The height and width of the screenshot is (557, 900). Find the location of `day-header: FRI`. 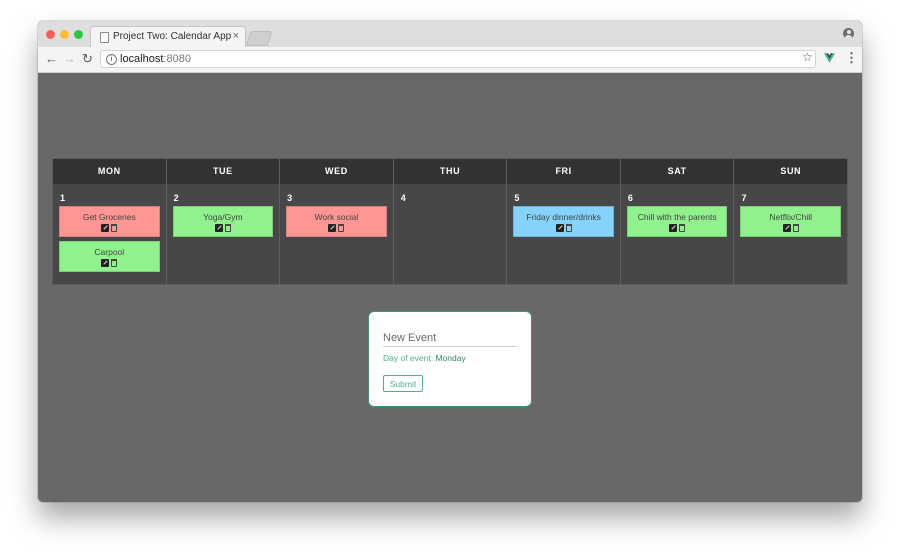

day-header: FRI is located at coordinates (563, 171).